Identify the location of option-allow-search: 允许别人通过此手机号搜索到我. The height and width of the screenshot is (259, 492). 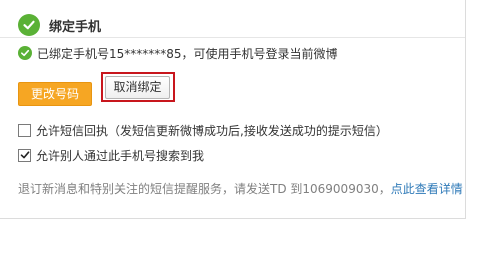
(111, 155).